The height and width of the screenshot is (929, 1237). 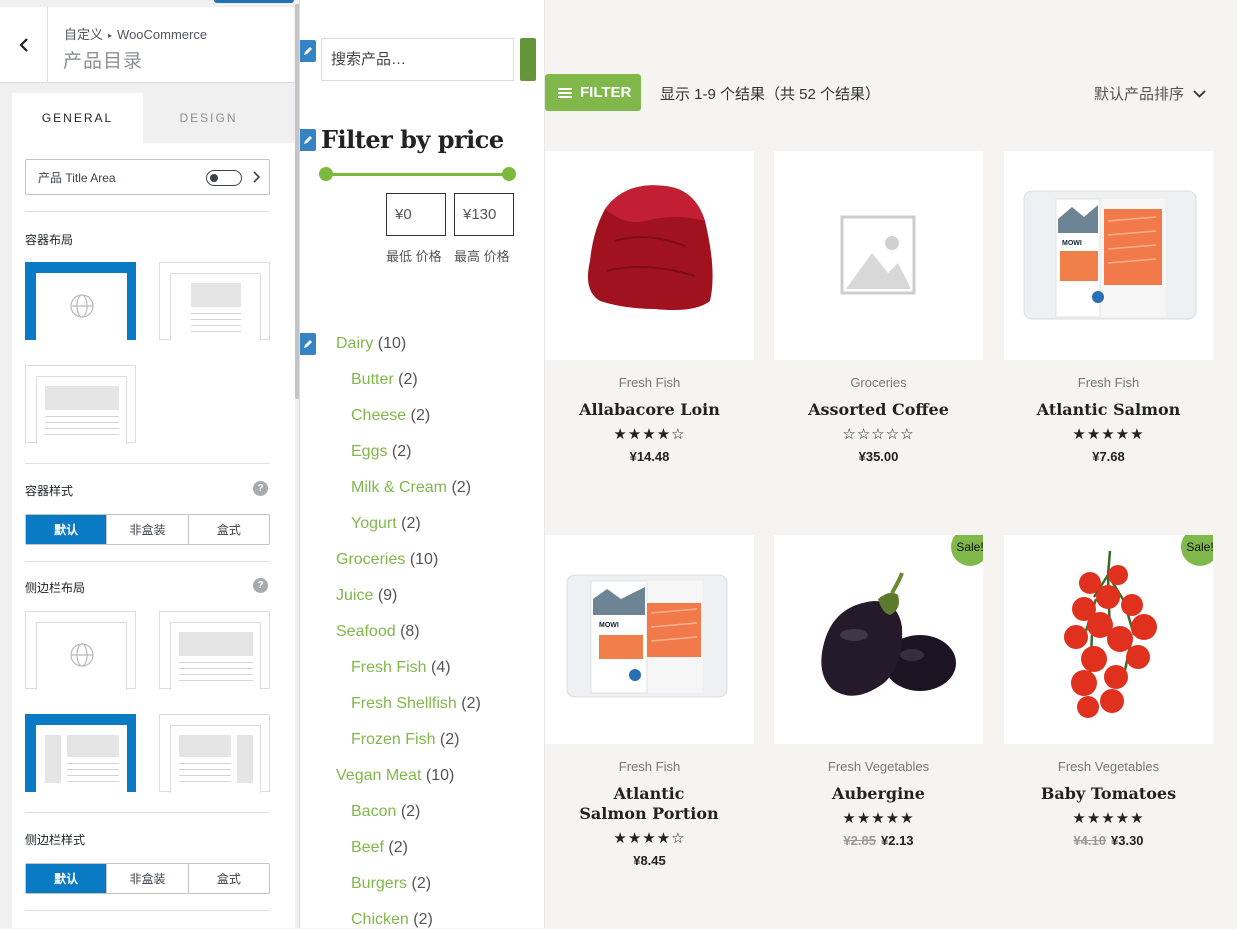 I want to click on sort-dropdown: 默认产品排序, so click(x=1150, y=93).